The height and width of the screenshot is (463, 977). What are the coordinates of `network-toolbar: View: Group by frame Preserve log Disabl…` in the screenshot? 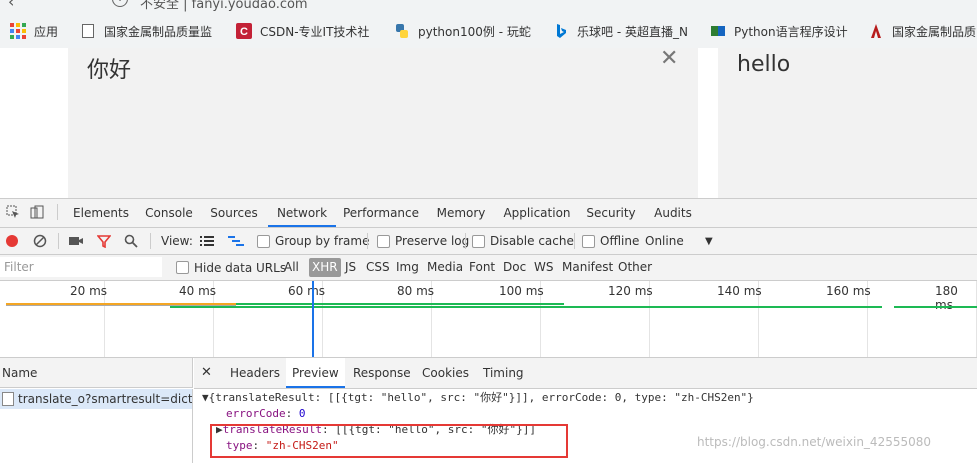 It's located at (488, 241).